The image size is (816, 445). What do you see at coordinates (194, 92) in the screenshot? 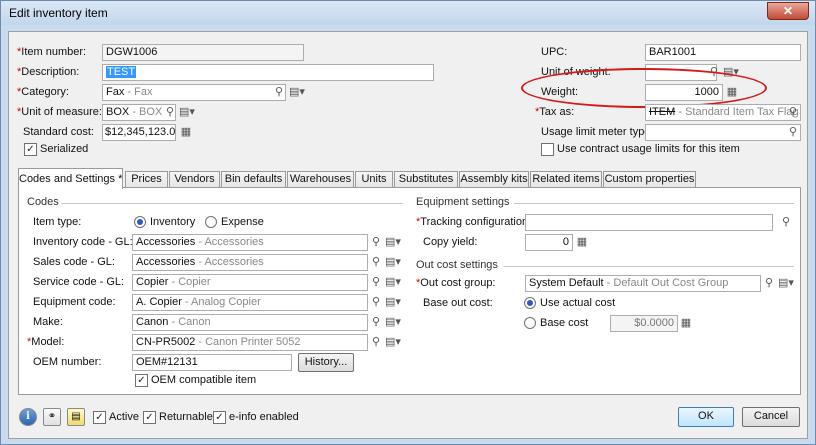
I see `category-field: Fax - Fax` at bounding box center [194, 92].